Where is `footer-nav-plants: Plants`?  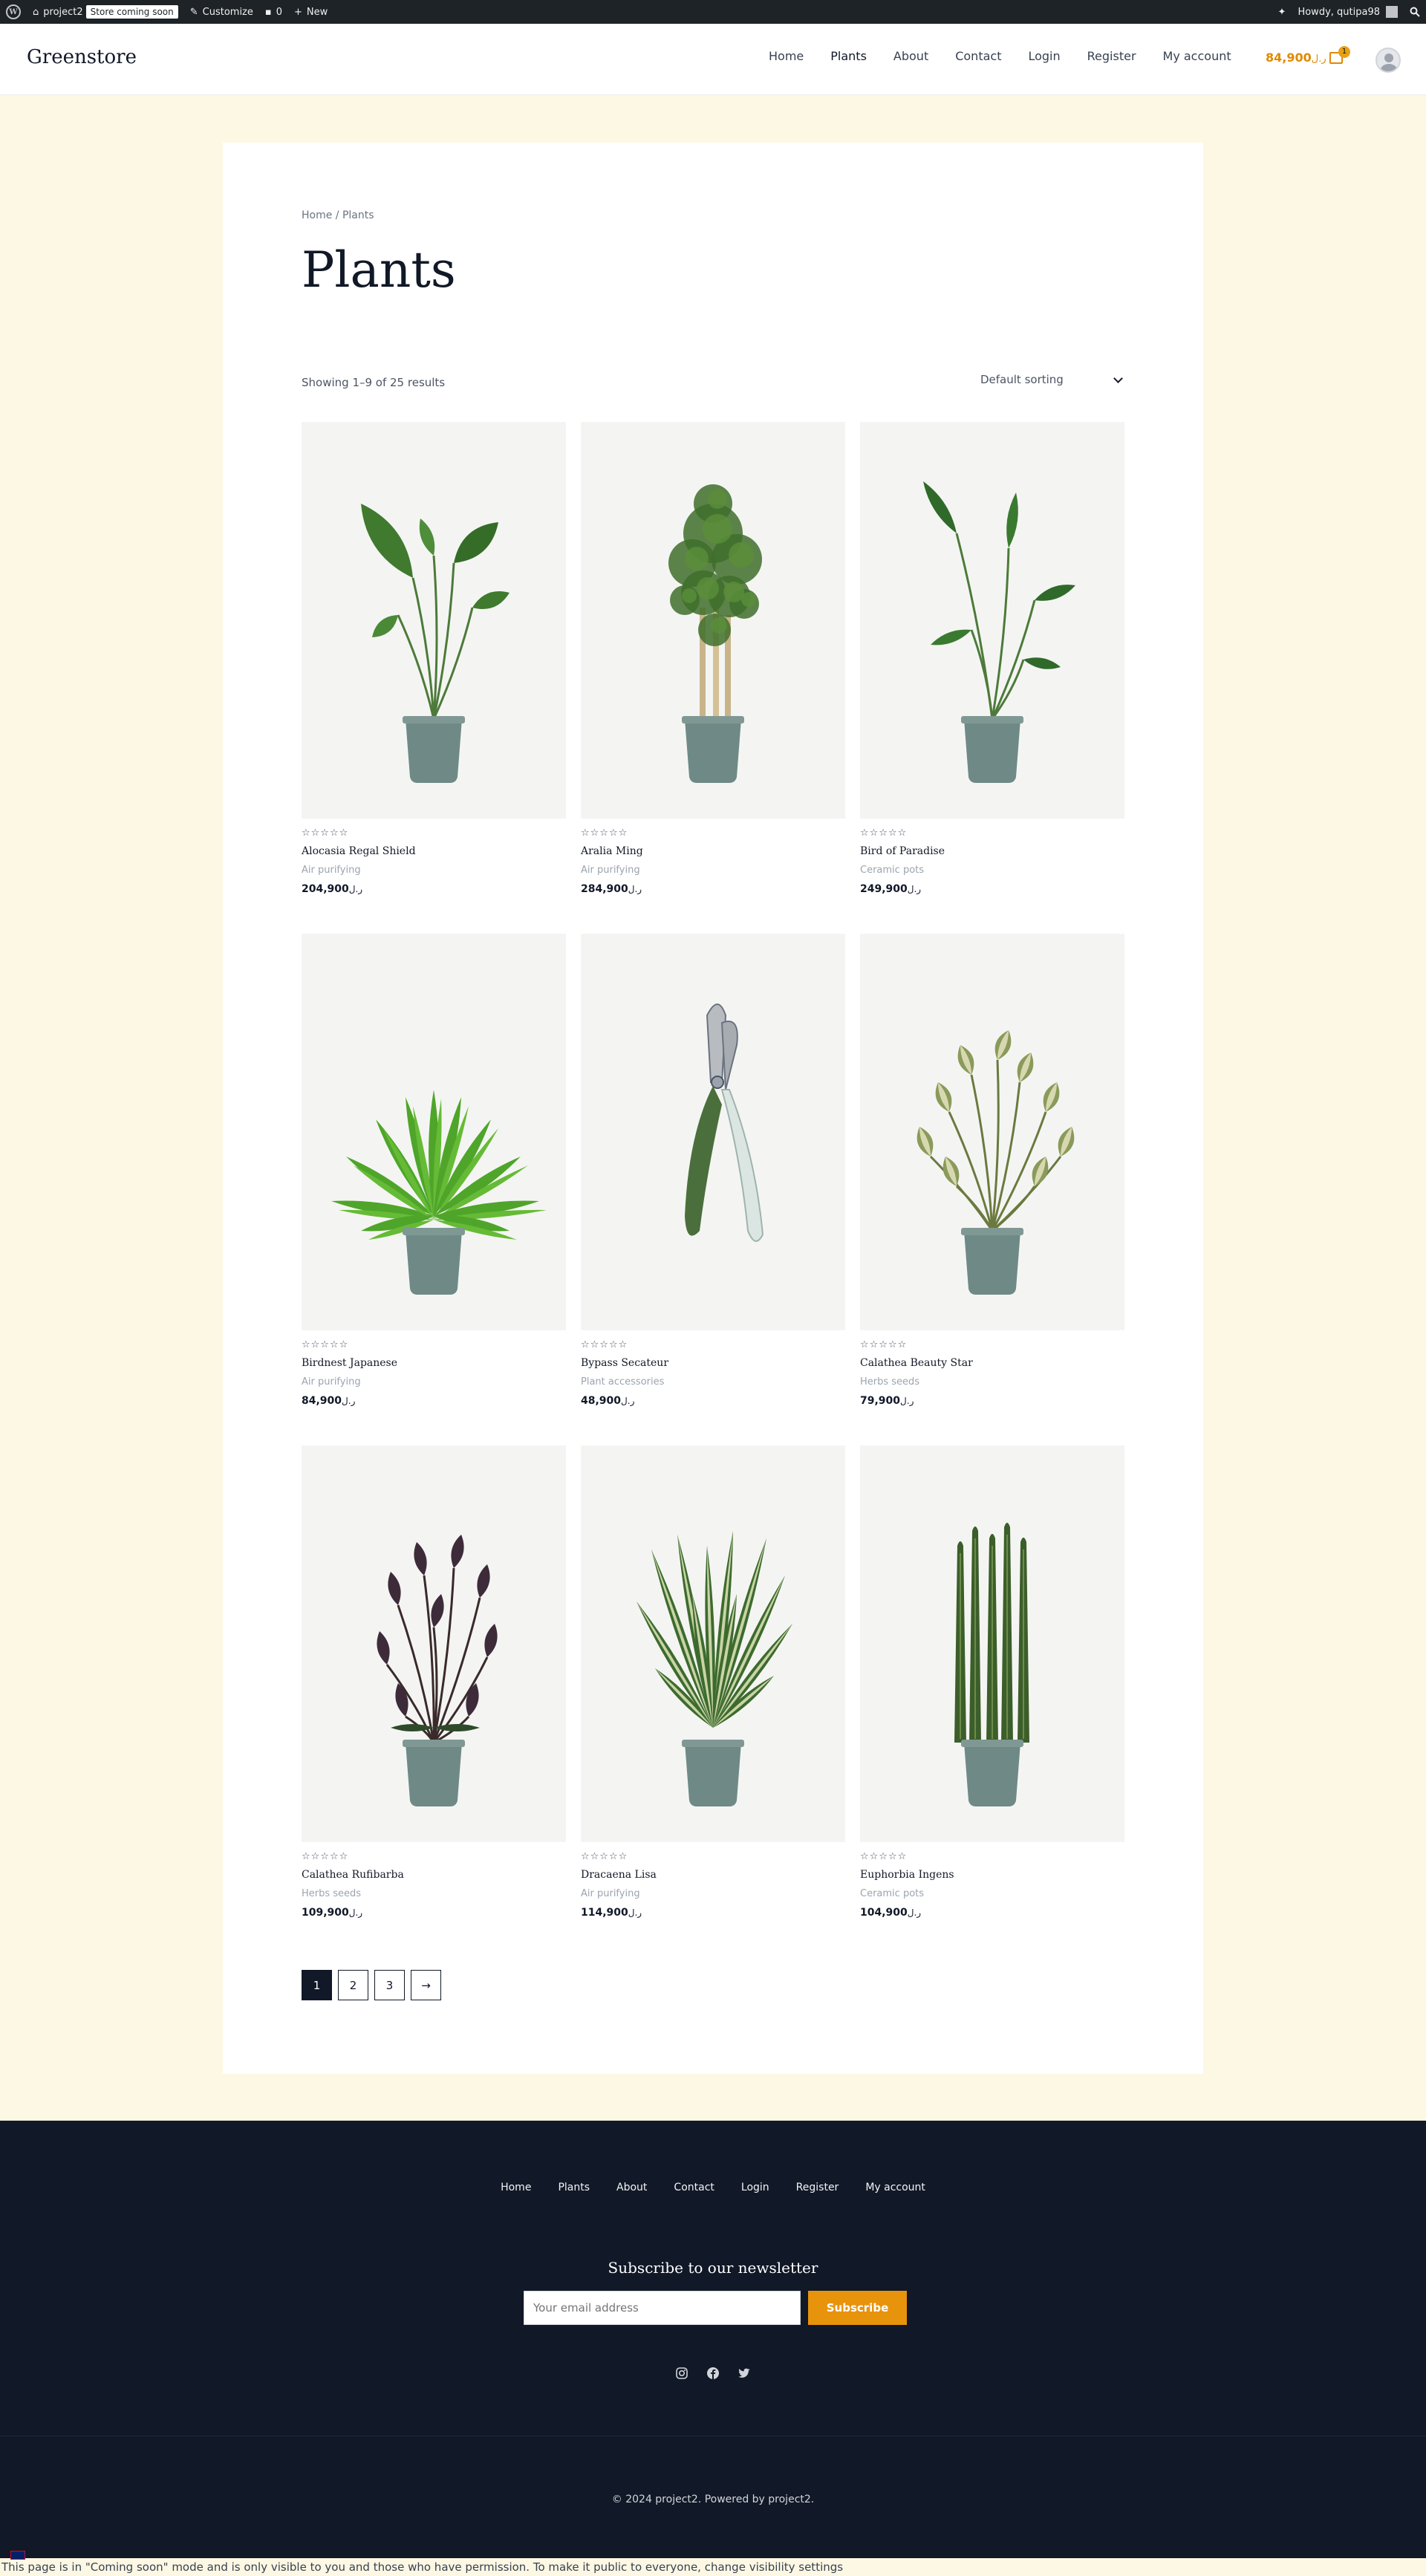
footer-nav-plants: Plants is located at coordinates (574, 2187).